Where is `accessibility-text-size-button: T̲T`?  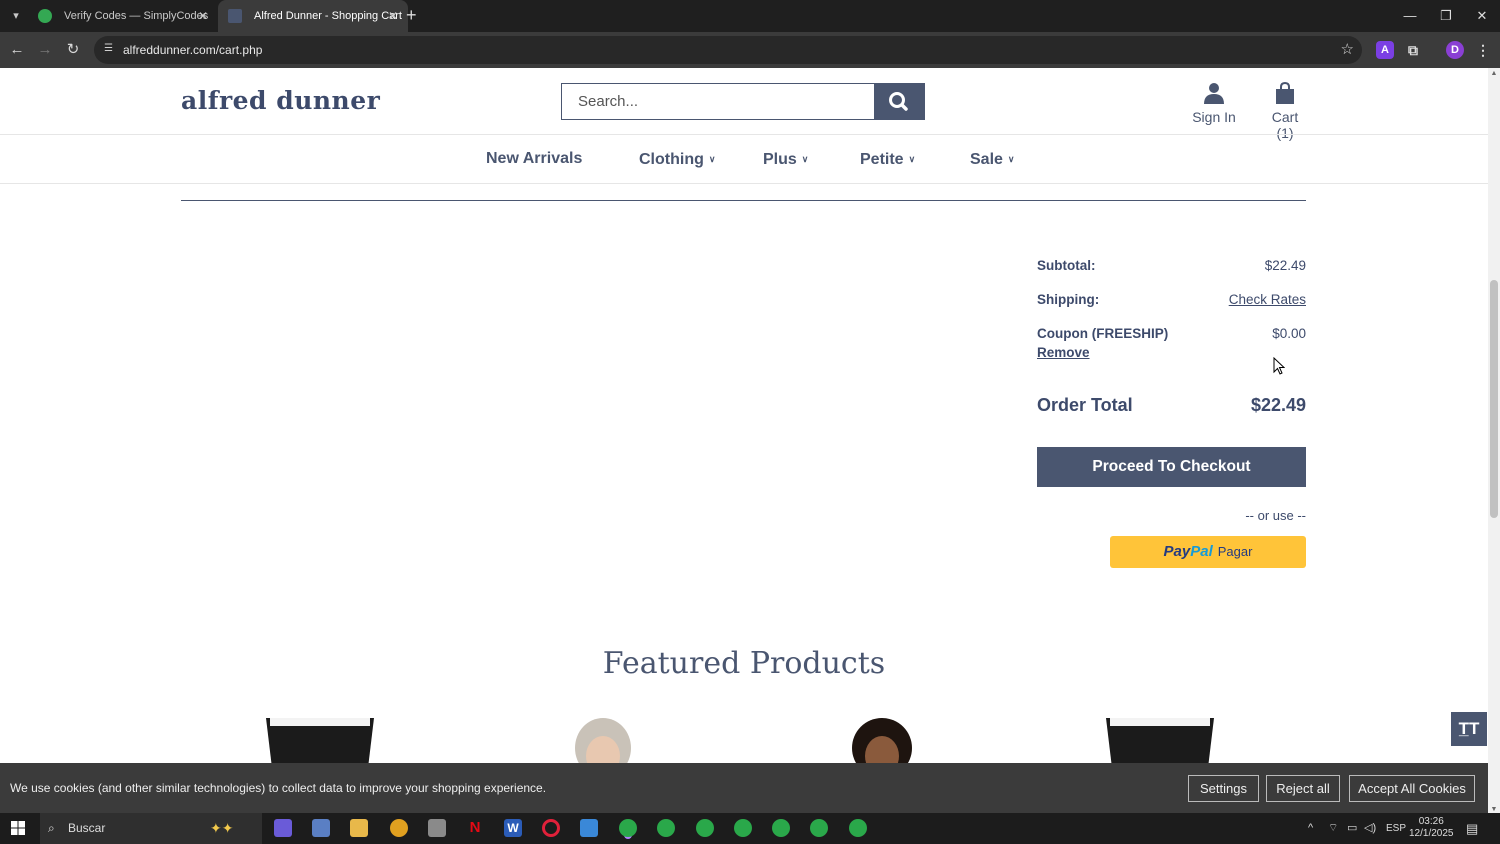 accessibility-text-size-button: T̲T is located at coordinates (1469, 729).